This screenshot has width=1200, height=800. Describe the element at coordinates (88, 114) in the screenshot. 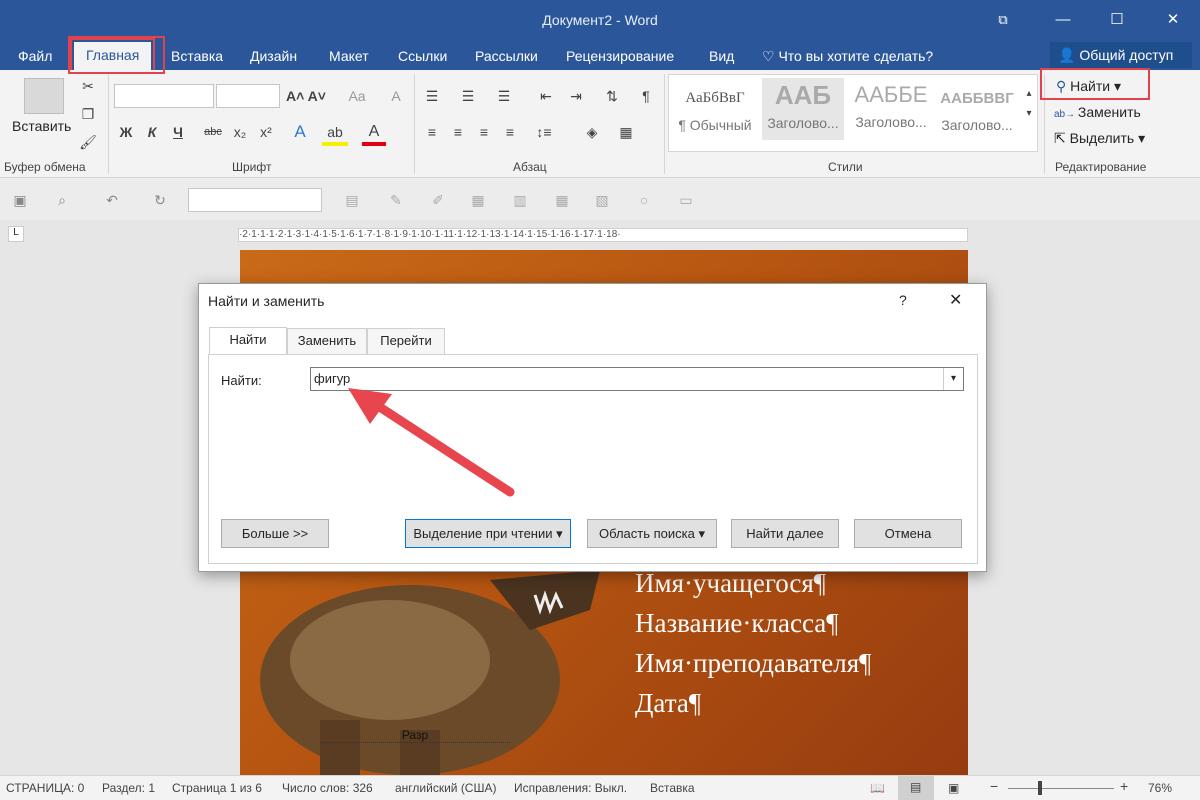

I see `copy-icon: ❐` at that location.